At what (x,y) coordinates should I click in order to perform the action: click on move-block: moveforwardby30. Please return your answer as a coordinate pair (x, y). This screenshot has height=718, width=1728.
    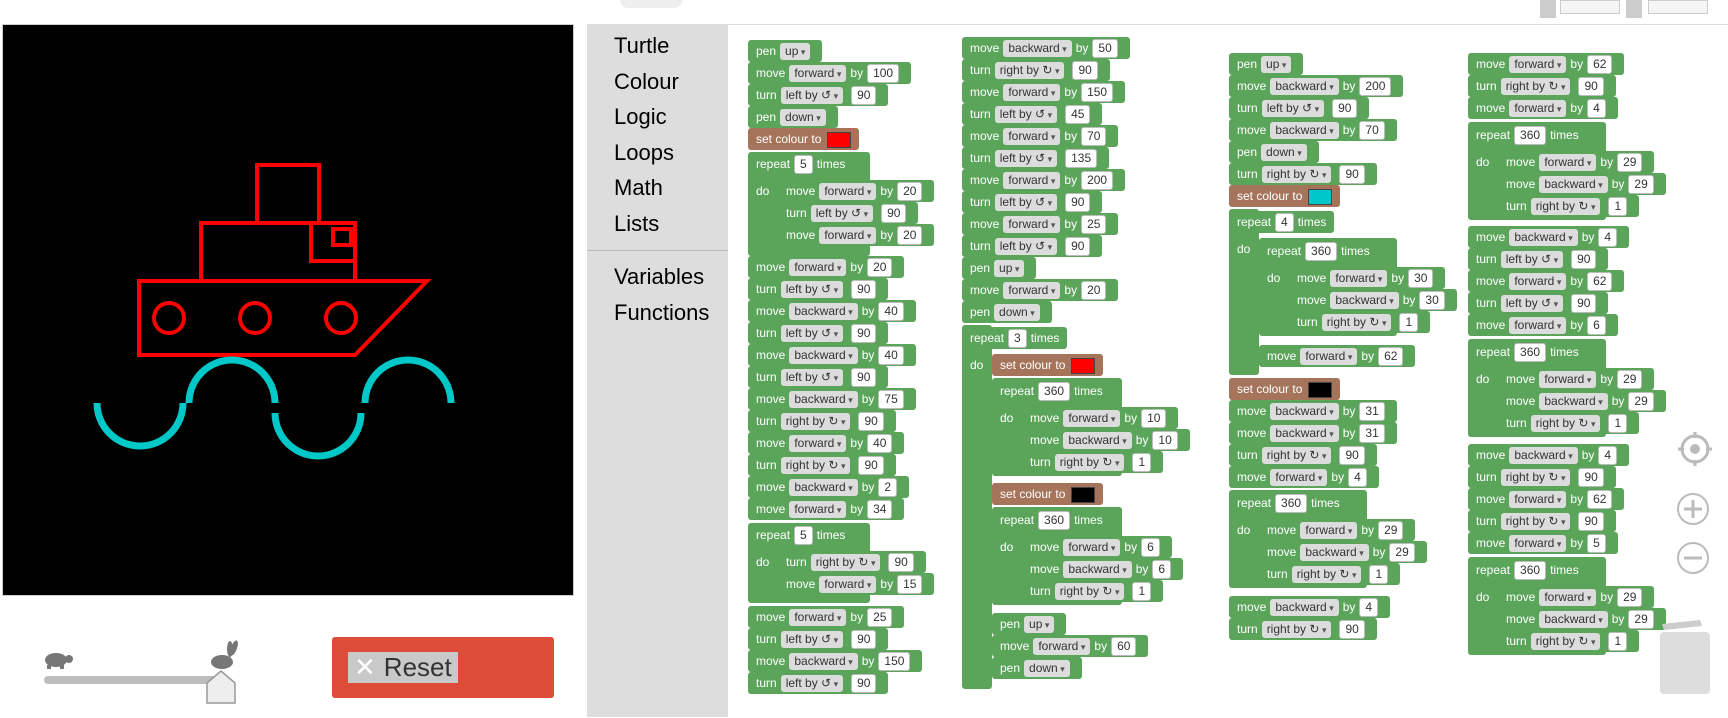
    Looking at the image, I should click on (1367, 278).